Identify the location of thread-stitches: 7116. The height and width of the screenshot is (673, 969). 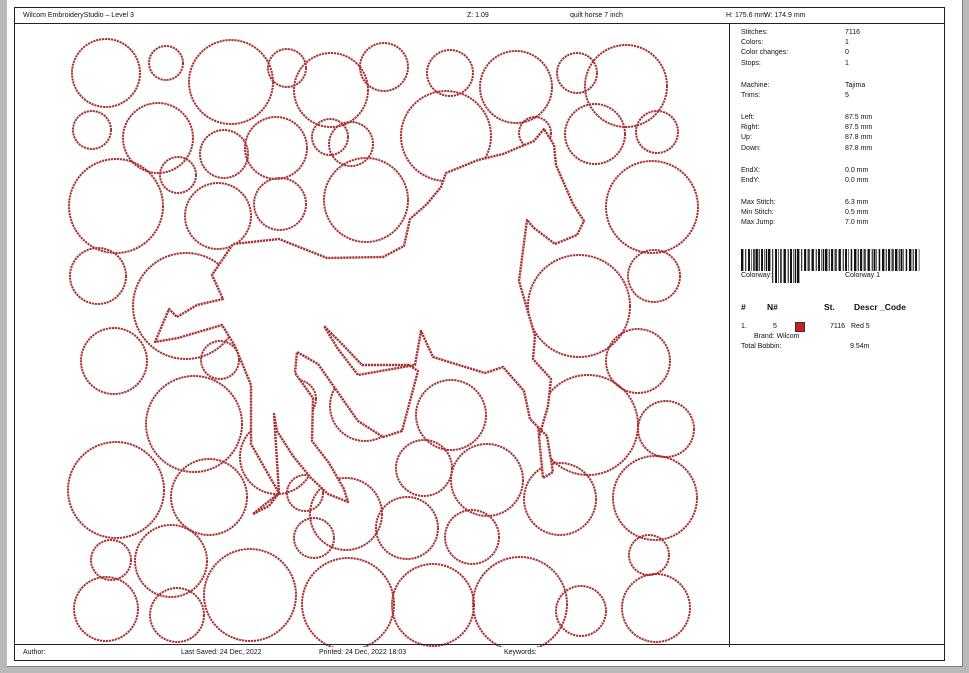
(838, 326).